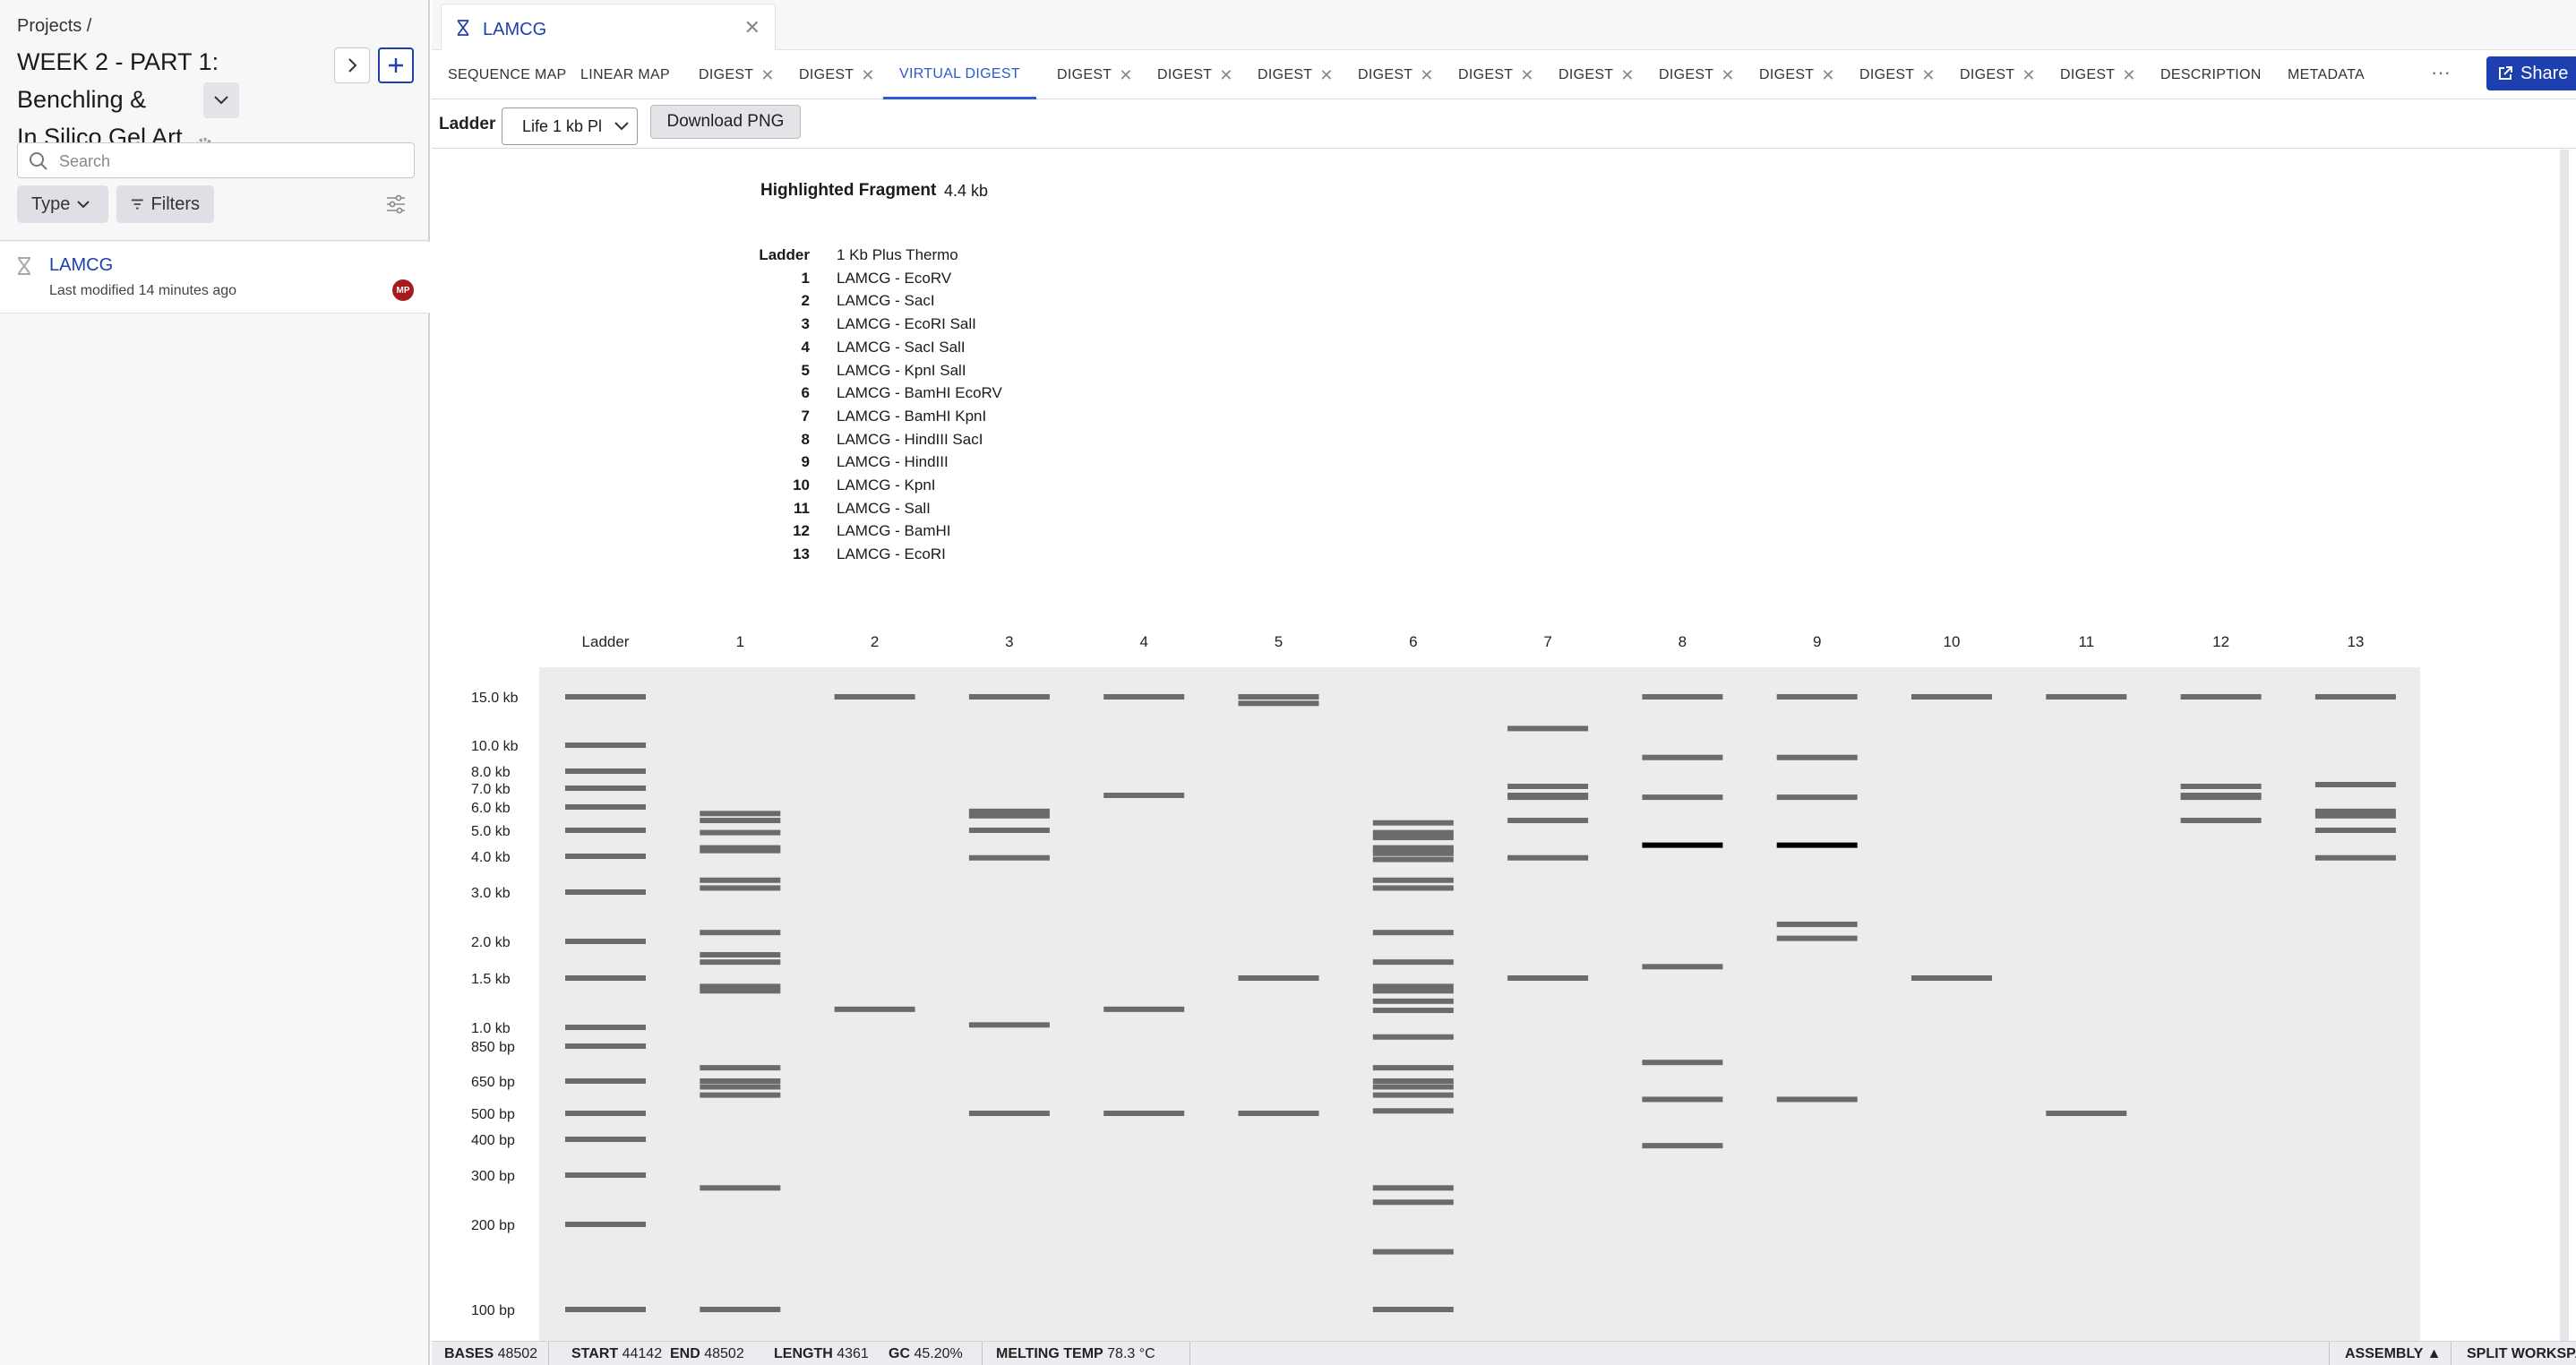 This screenshot has height=1365, width=2576. I want to click on search-input: Search, so click(216, 160).